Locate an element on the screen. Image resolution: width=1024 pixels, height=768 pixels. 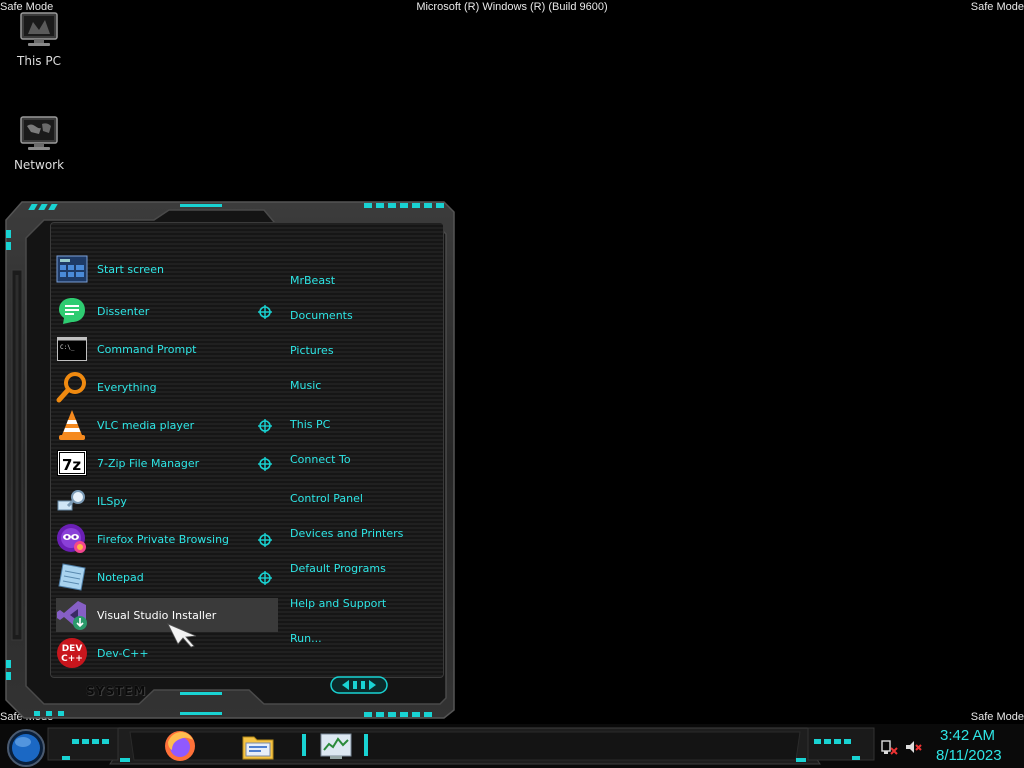
computer-icon is located at coordinates (39, 30).